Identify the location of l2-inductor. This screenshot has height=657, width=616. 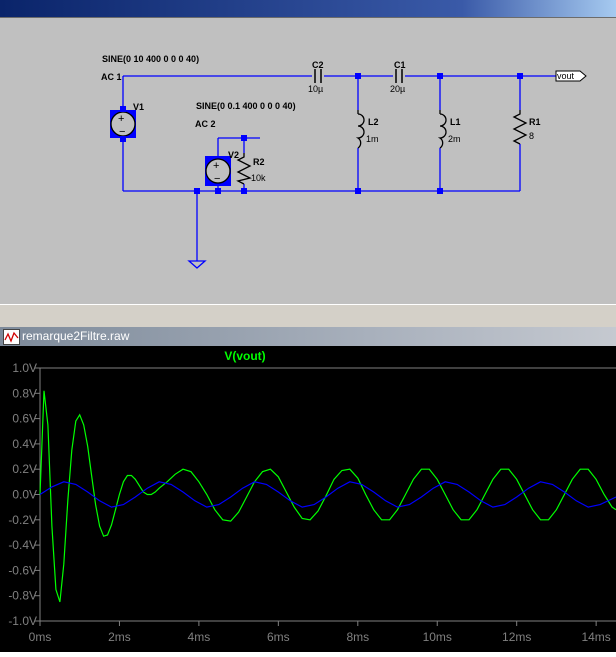
(360, 129).